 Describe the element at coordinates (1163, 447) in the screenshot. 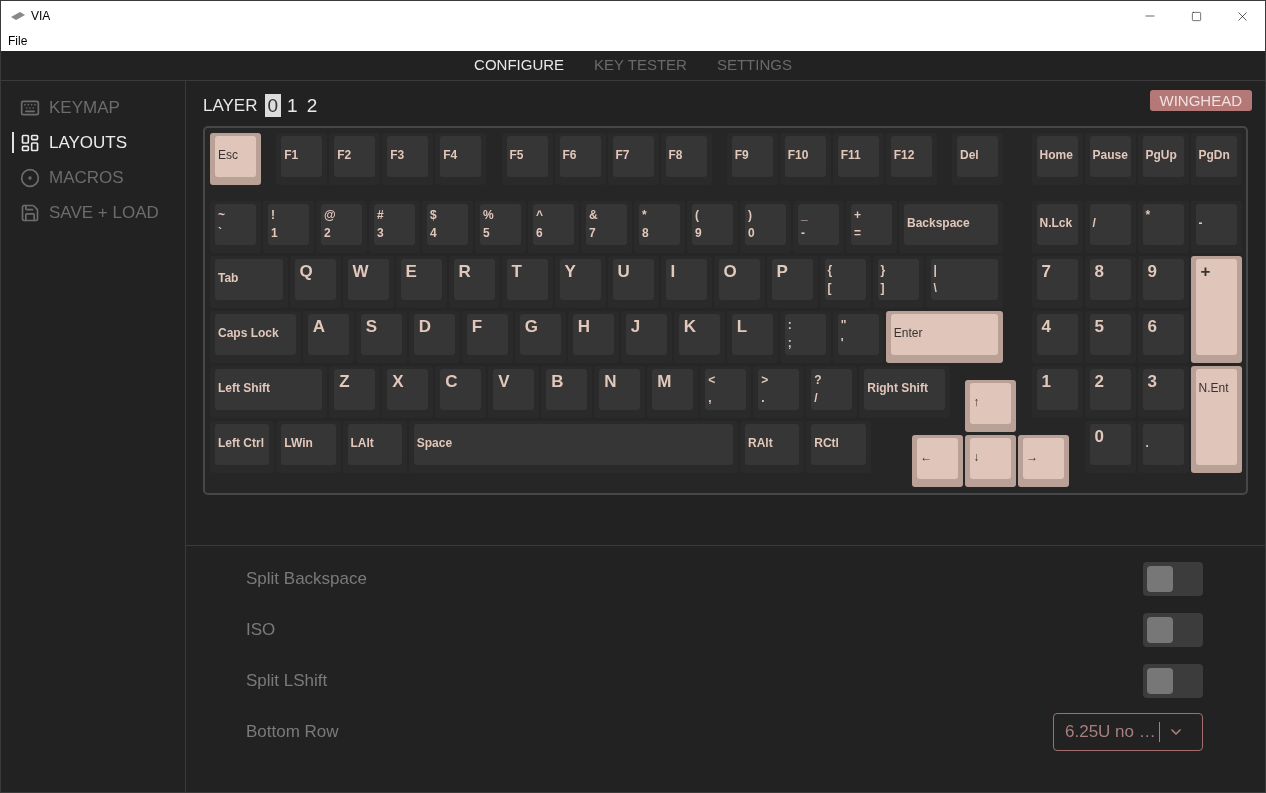

I see `keycap: .` at that location.